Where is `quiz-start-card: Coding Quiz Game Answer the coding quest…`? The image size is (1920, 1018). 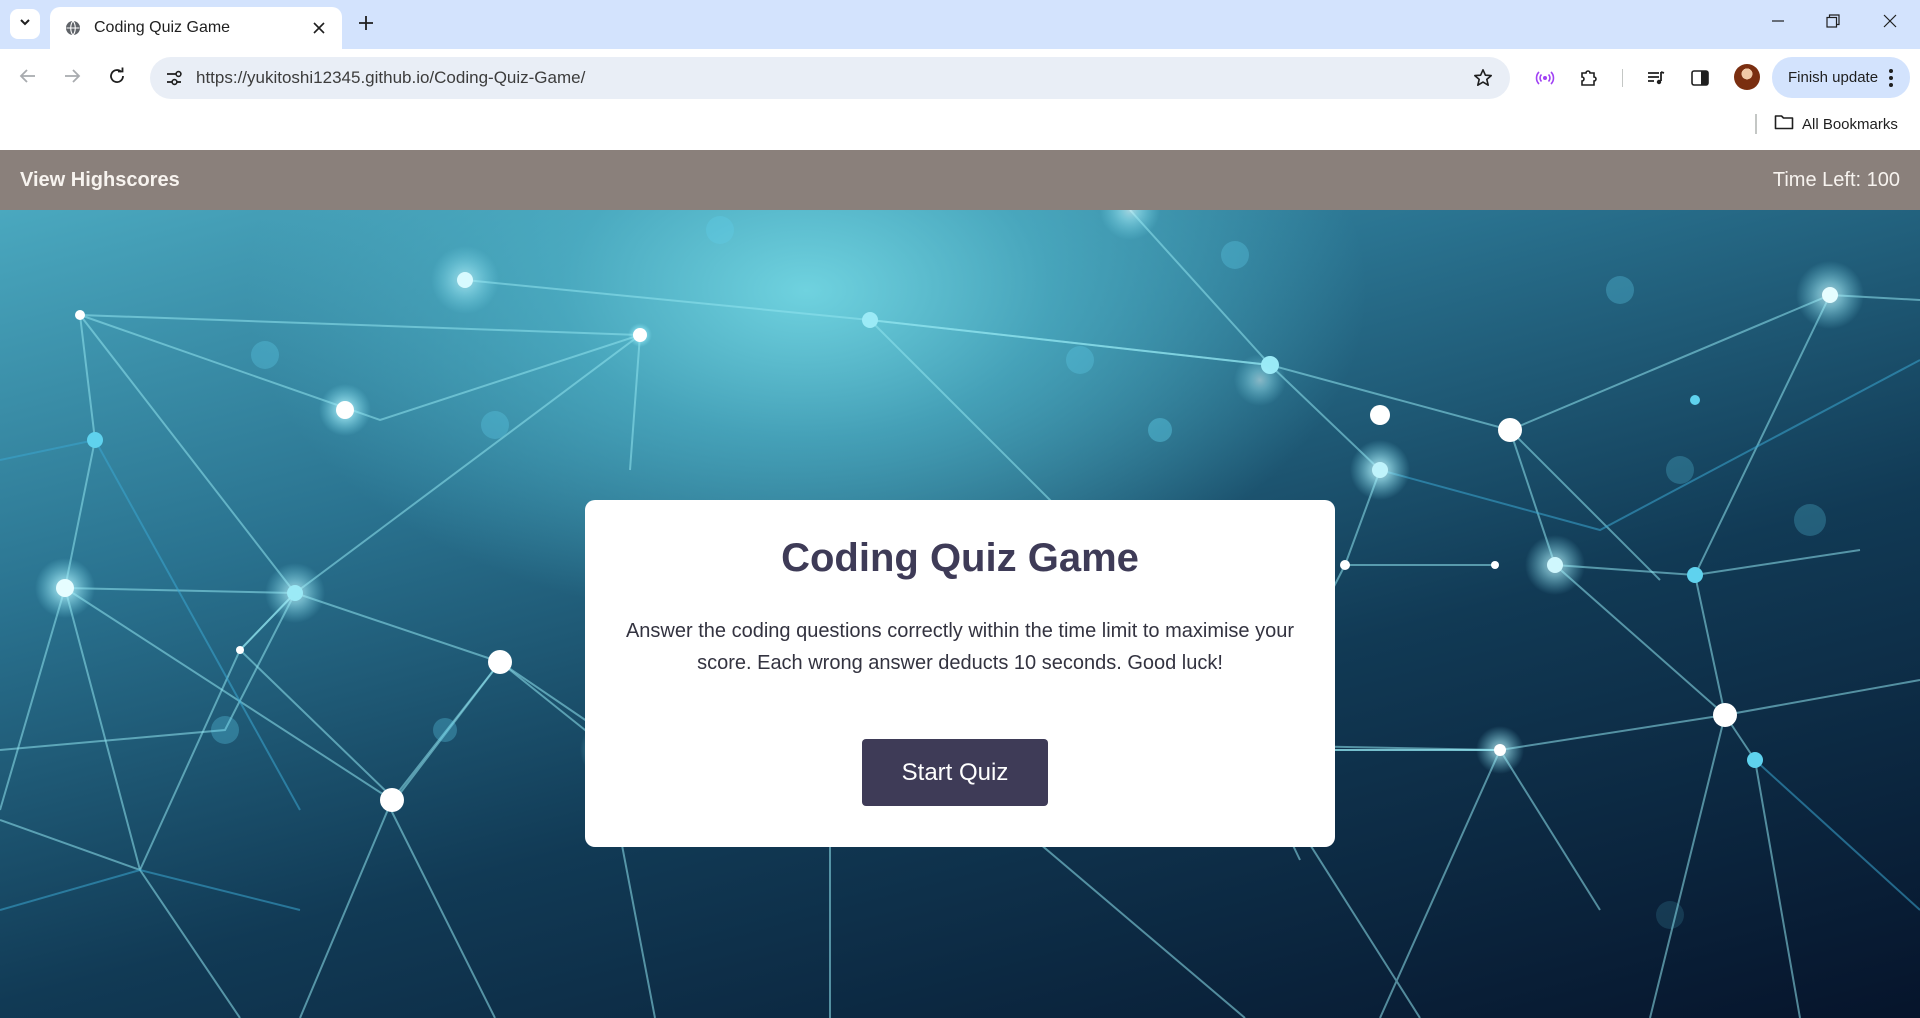
quiz-start-card: Coding Quiz Game Answer the coding quest… is located at coordinates (960, 673).